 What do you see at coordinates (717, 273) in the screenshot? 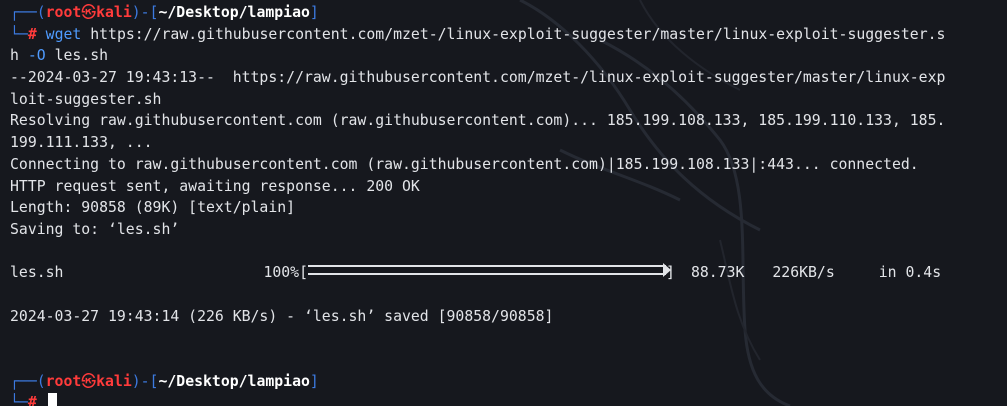
I see `progress-size: 88.73K` at bounding box center [717, 273].